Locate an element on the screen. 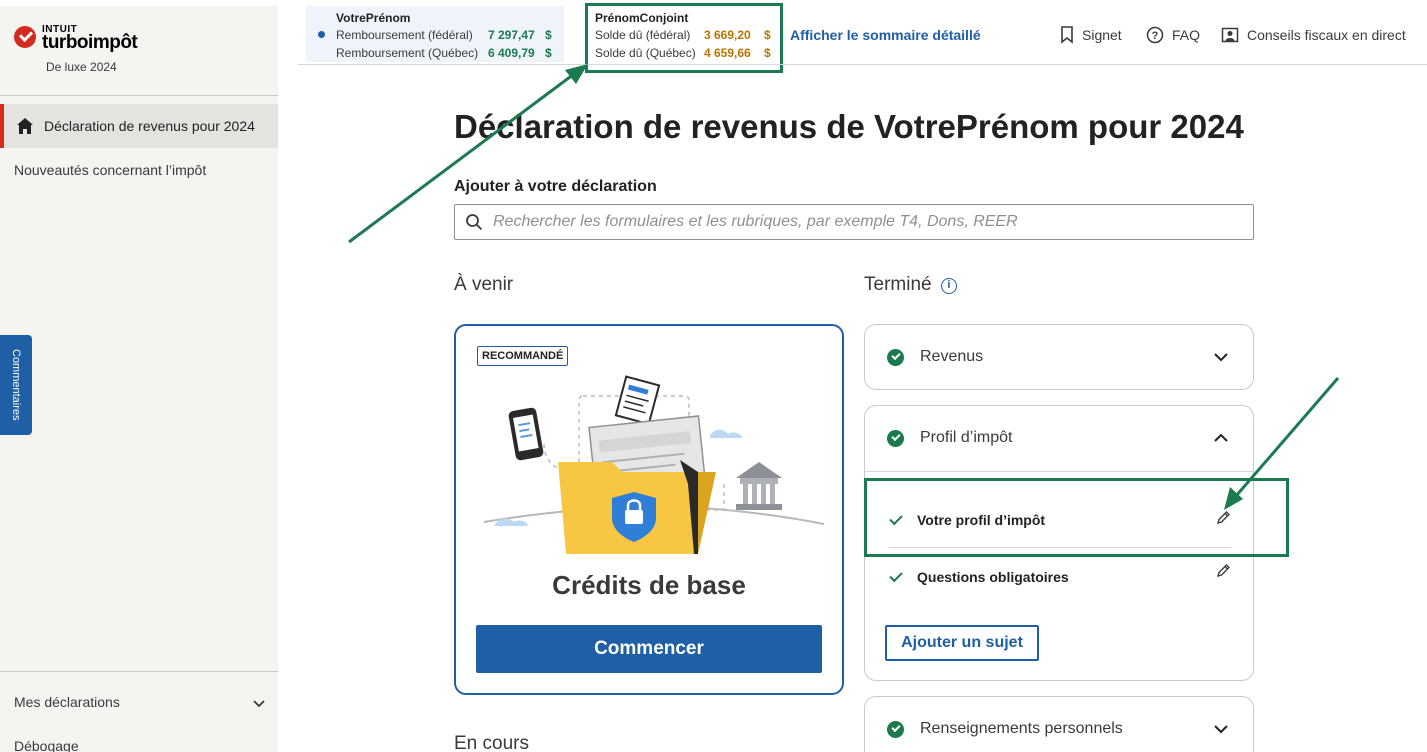  logo-product-text: turboimpôt is located at coordinates (90, 42).